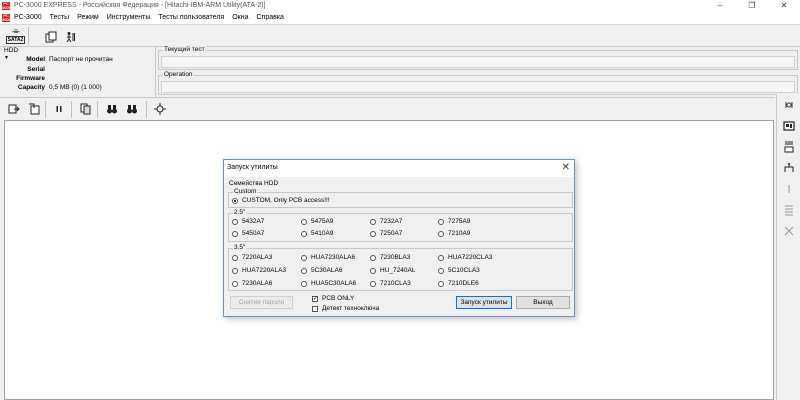  What do you see at coordinates (390, 257) in the screenshot?
I see `radio-model: 7230BLA3` at bounding box center [390, 257].